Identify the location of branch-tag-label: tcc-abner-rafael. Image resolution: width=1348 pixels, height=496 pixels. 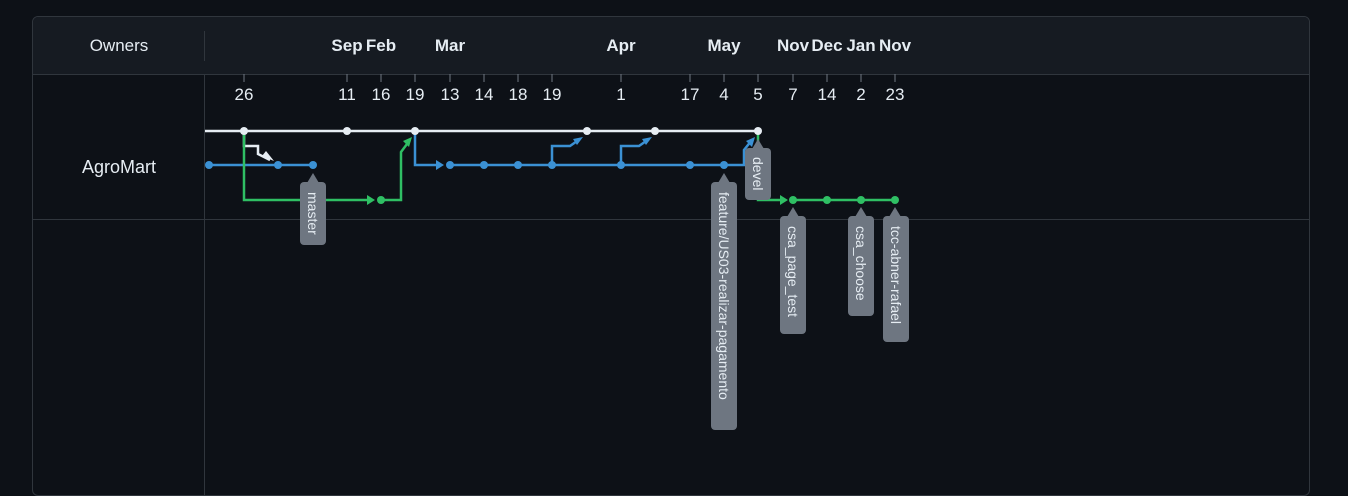
(896, 275).